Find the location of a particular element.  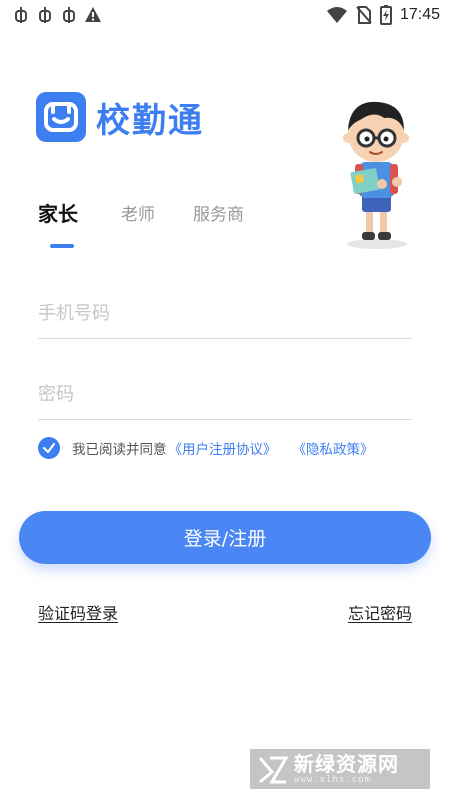

checkmark-icon is located at coordinates (49, 448).